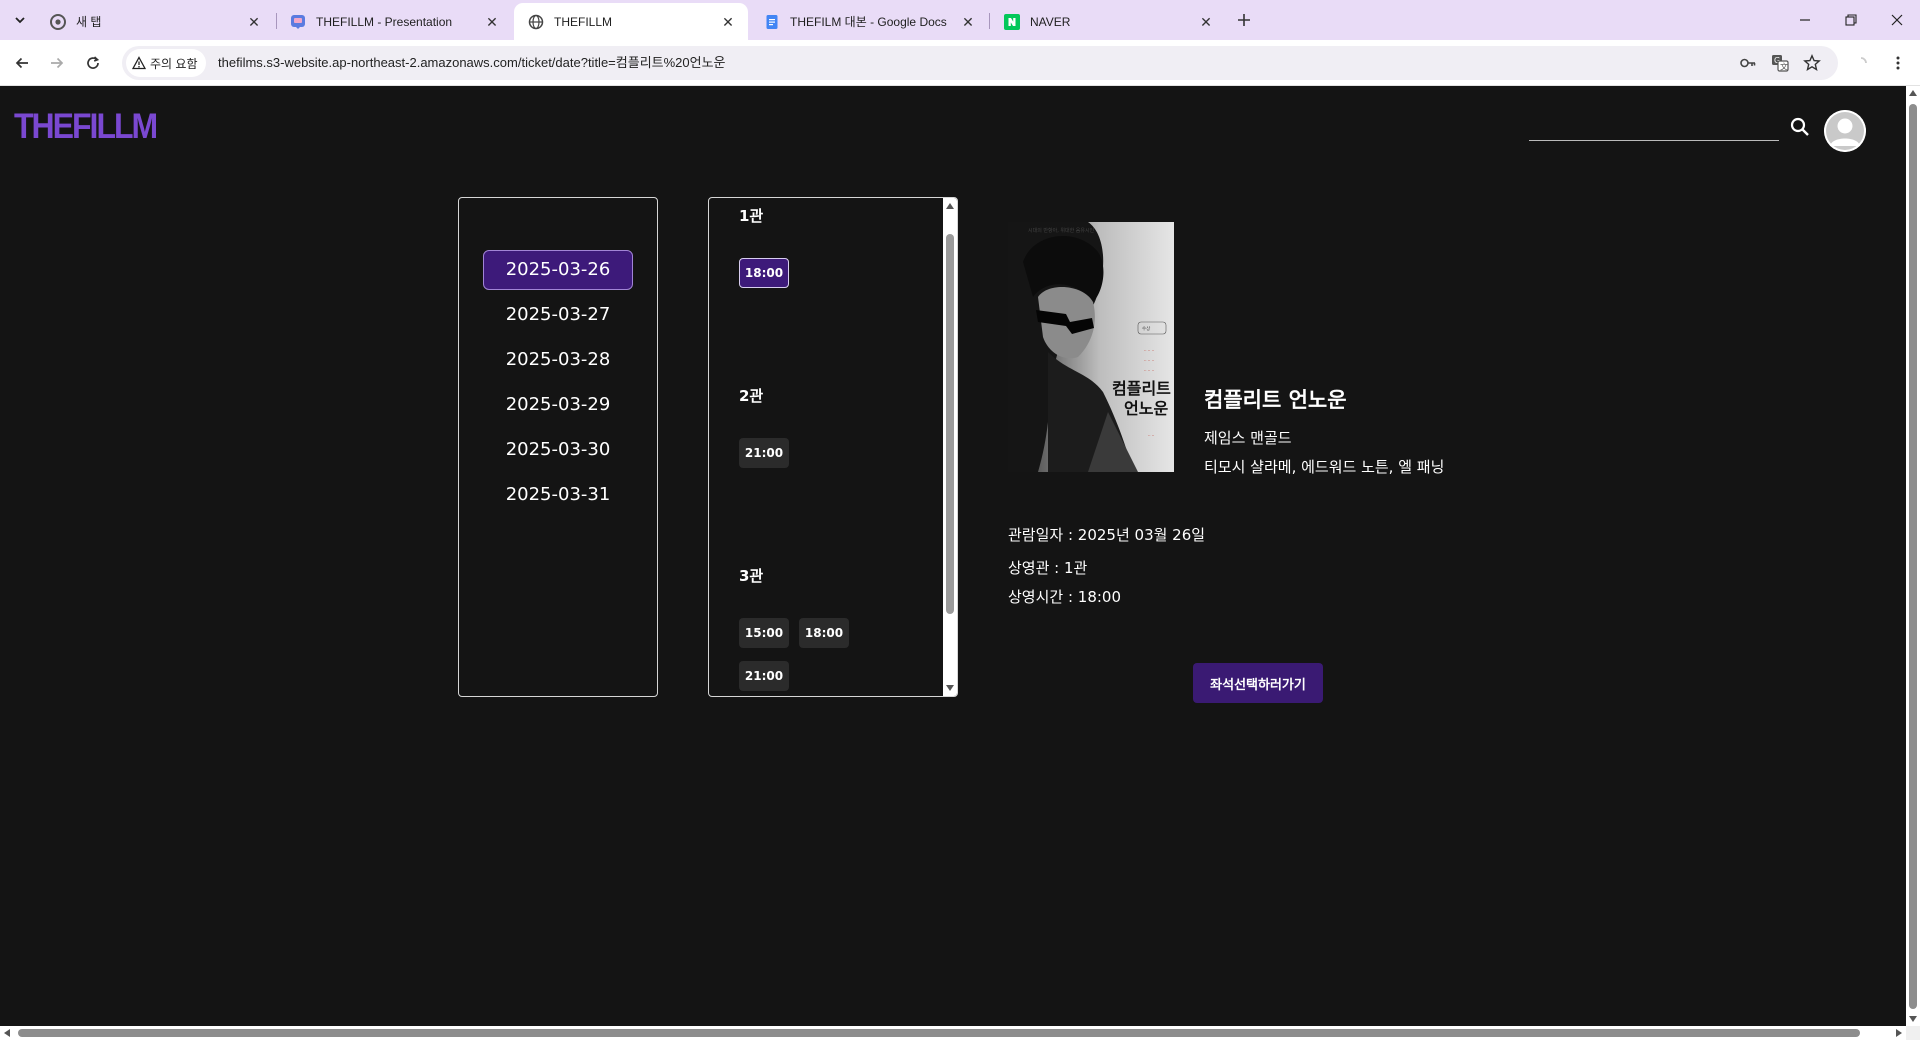 Image resolution: width=1920 pixels, height=1040 pixels. What do you see at coordinates (1324, 467) in the screenshot?
I see `movie-cast: 티모시 샬라메, 에드워드 노튼, 엘 패닝` at bounding box center [1324, 467].